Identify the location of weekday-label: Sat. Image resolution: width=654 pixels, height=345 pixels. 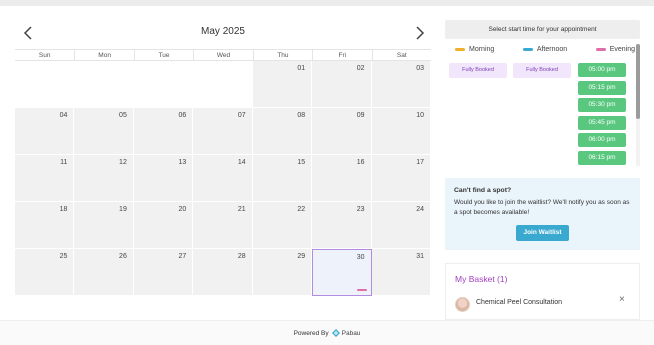
(401, 55).